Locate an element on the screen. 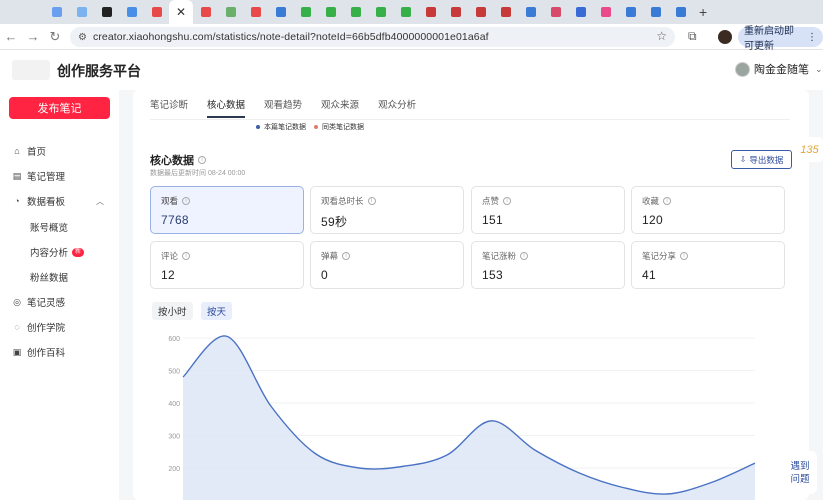 Image resolution: width=823 pixels, height=500 pixels. sidebar-item-content-analysis: 内容分析 新 is located at coordinates (80, 252).